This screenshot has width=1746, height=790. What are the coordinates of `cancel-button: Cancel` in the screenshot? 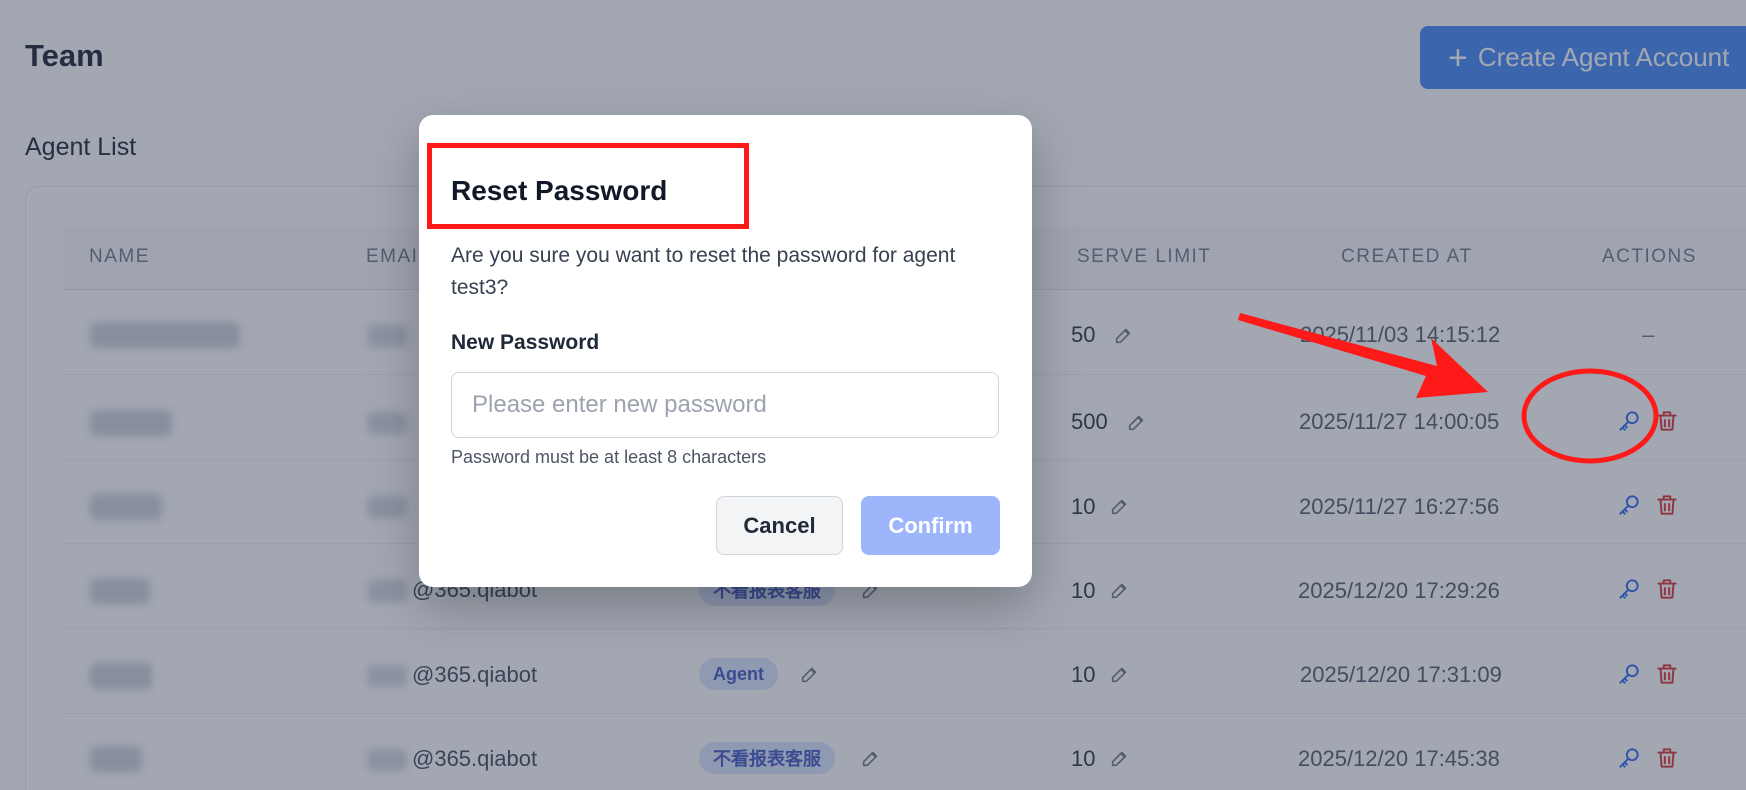 It's located at (779, 525).